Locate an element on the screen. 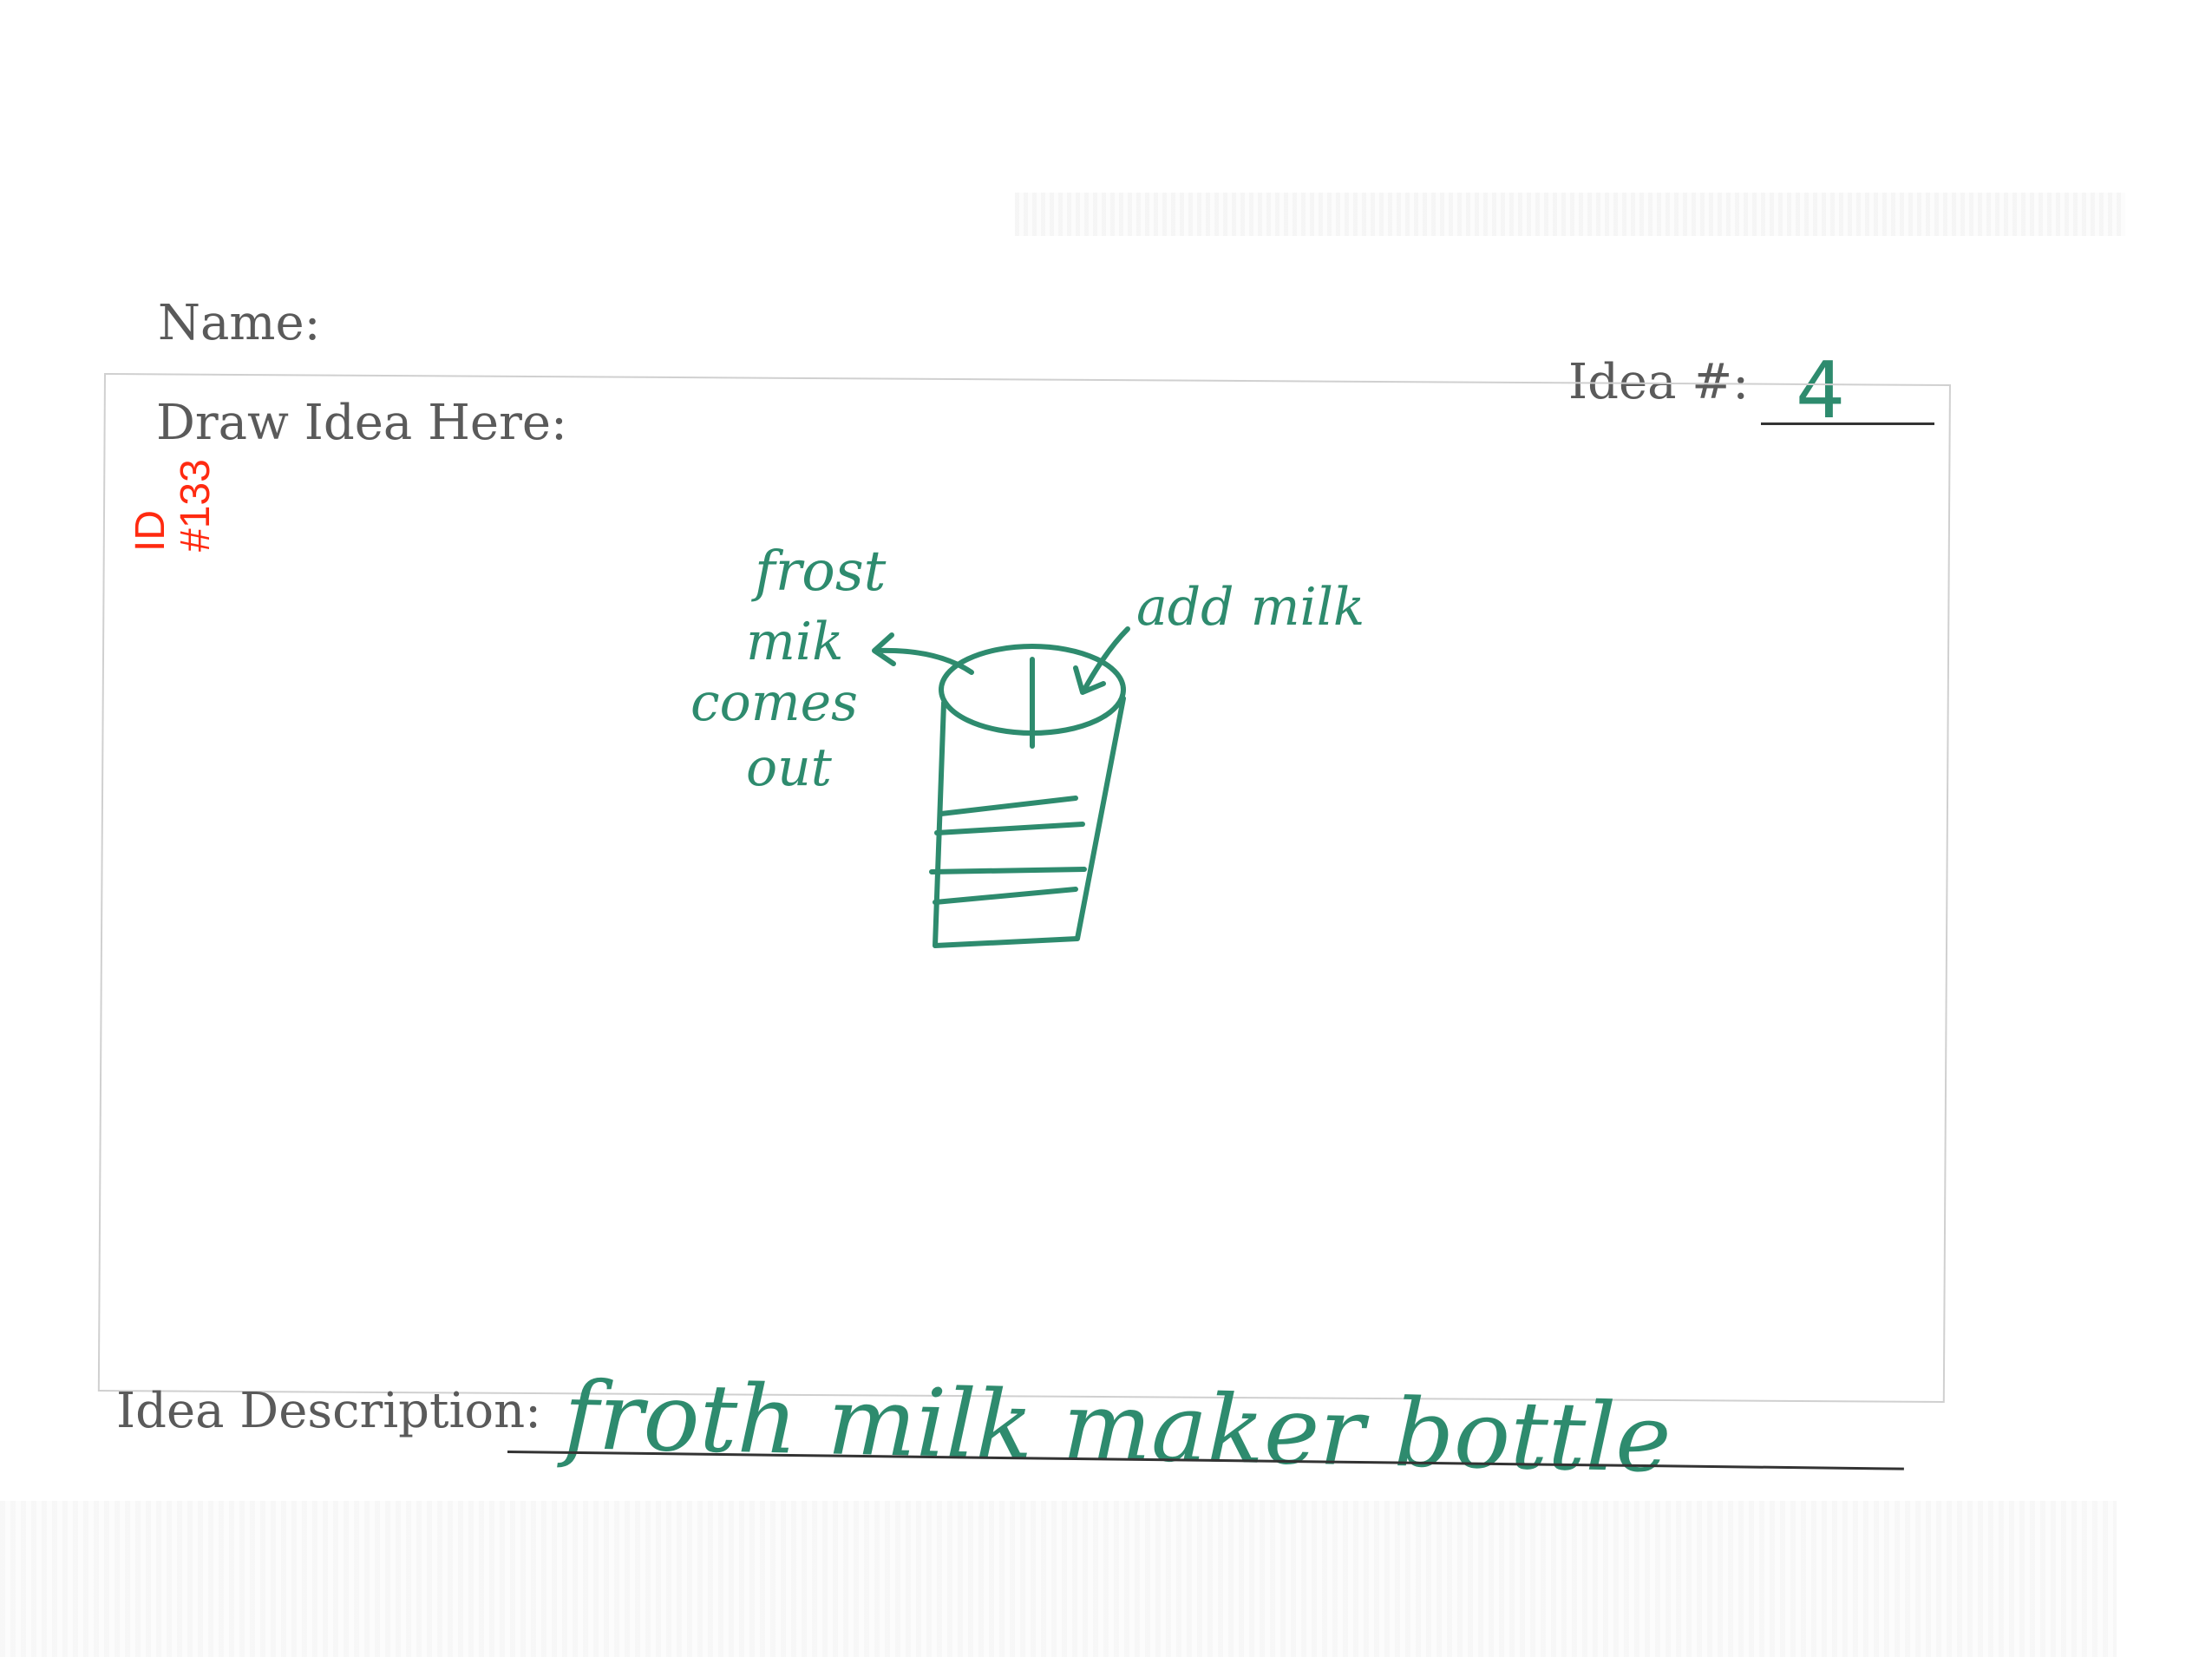 Image resolution: width=2212 pixels, height=1657 pixels. right-annotation: add milk is located at coordinates (1250, 607).